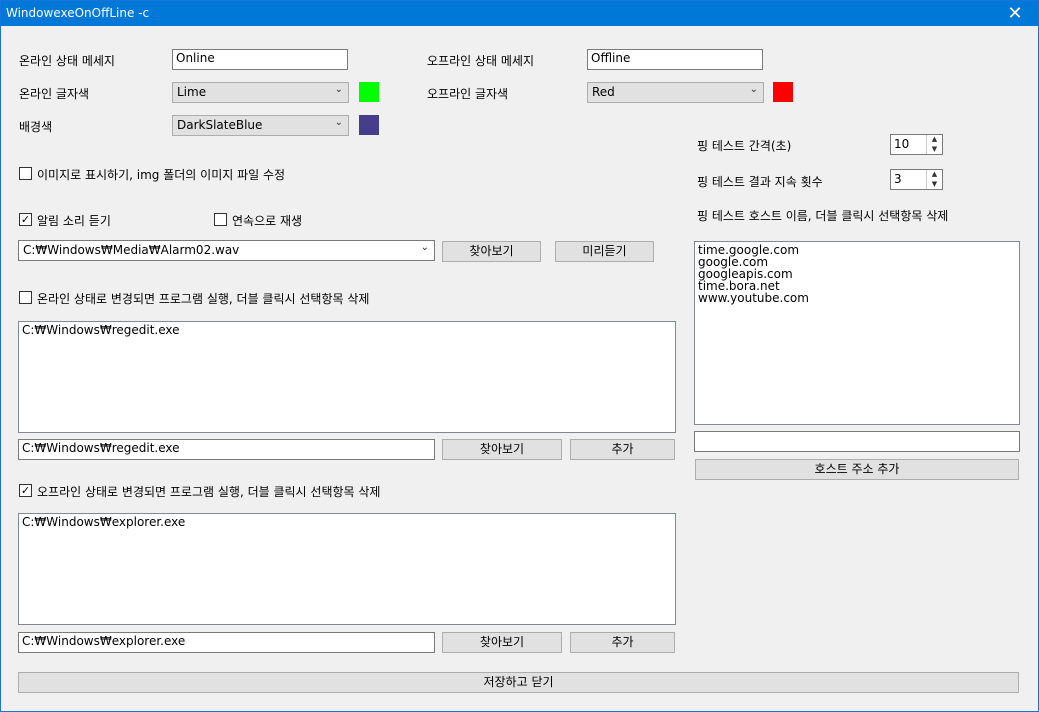 This screenshot has width=1039, height=712. What do you see at coordinates (783, 92) in the screenshot?
I see `offline-color-swatch` at bounding box center [783, 92].